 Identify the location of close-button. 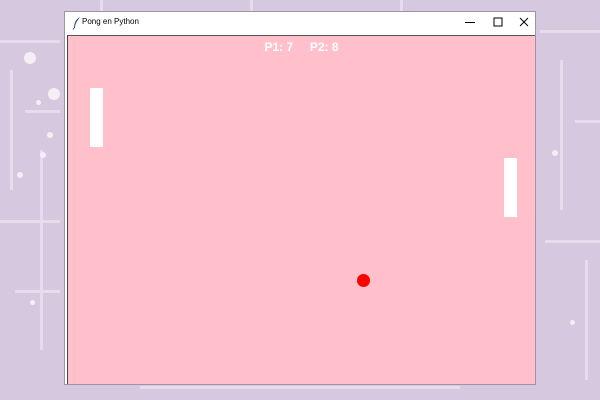
(524, 23).